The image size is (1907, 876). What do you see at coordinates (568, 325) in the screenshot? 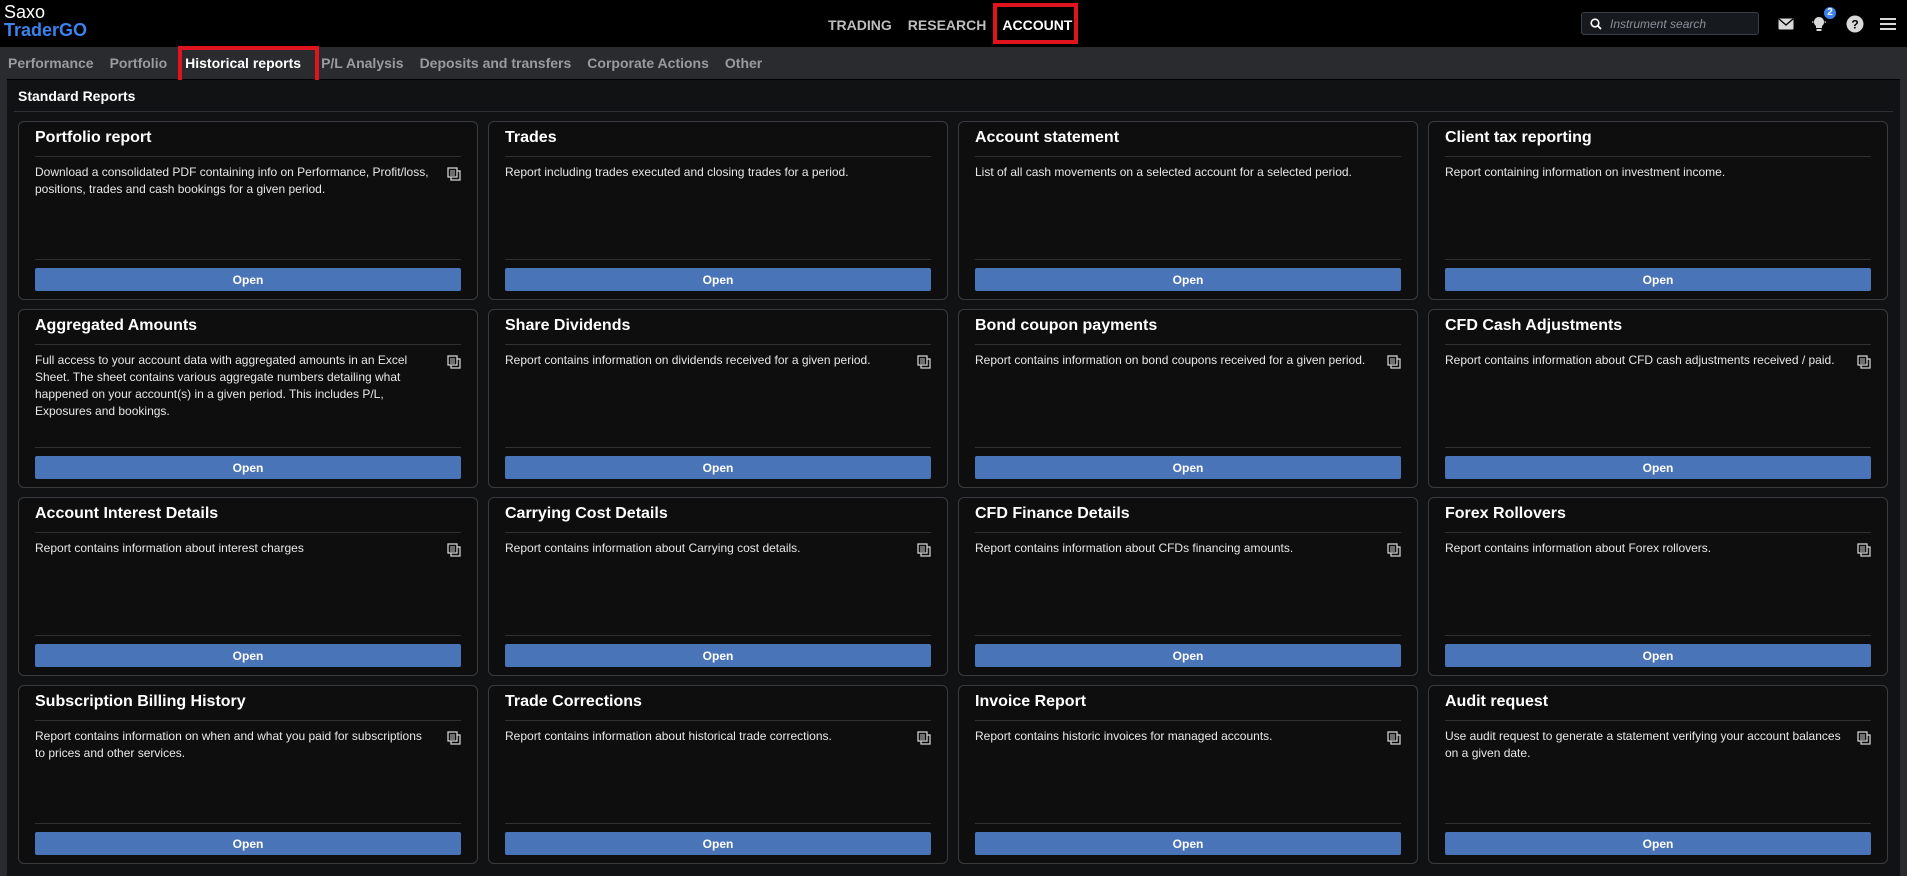
I see `report-title: Share Dividends` at bounding box center [568, 325].